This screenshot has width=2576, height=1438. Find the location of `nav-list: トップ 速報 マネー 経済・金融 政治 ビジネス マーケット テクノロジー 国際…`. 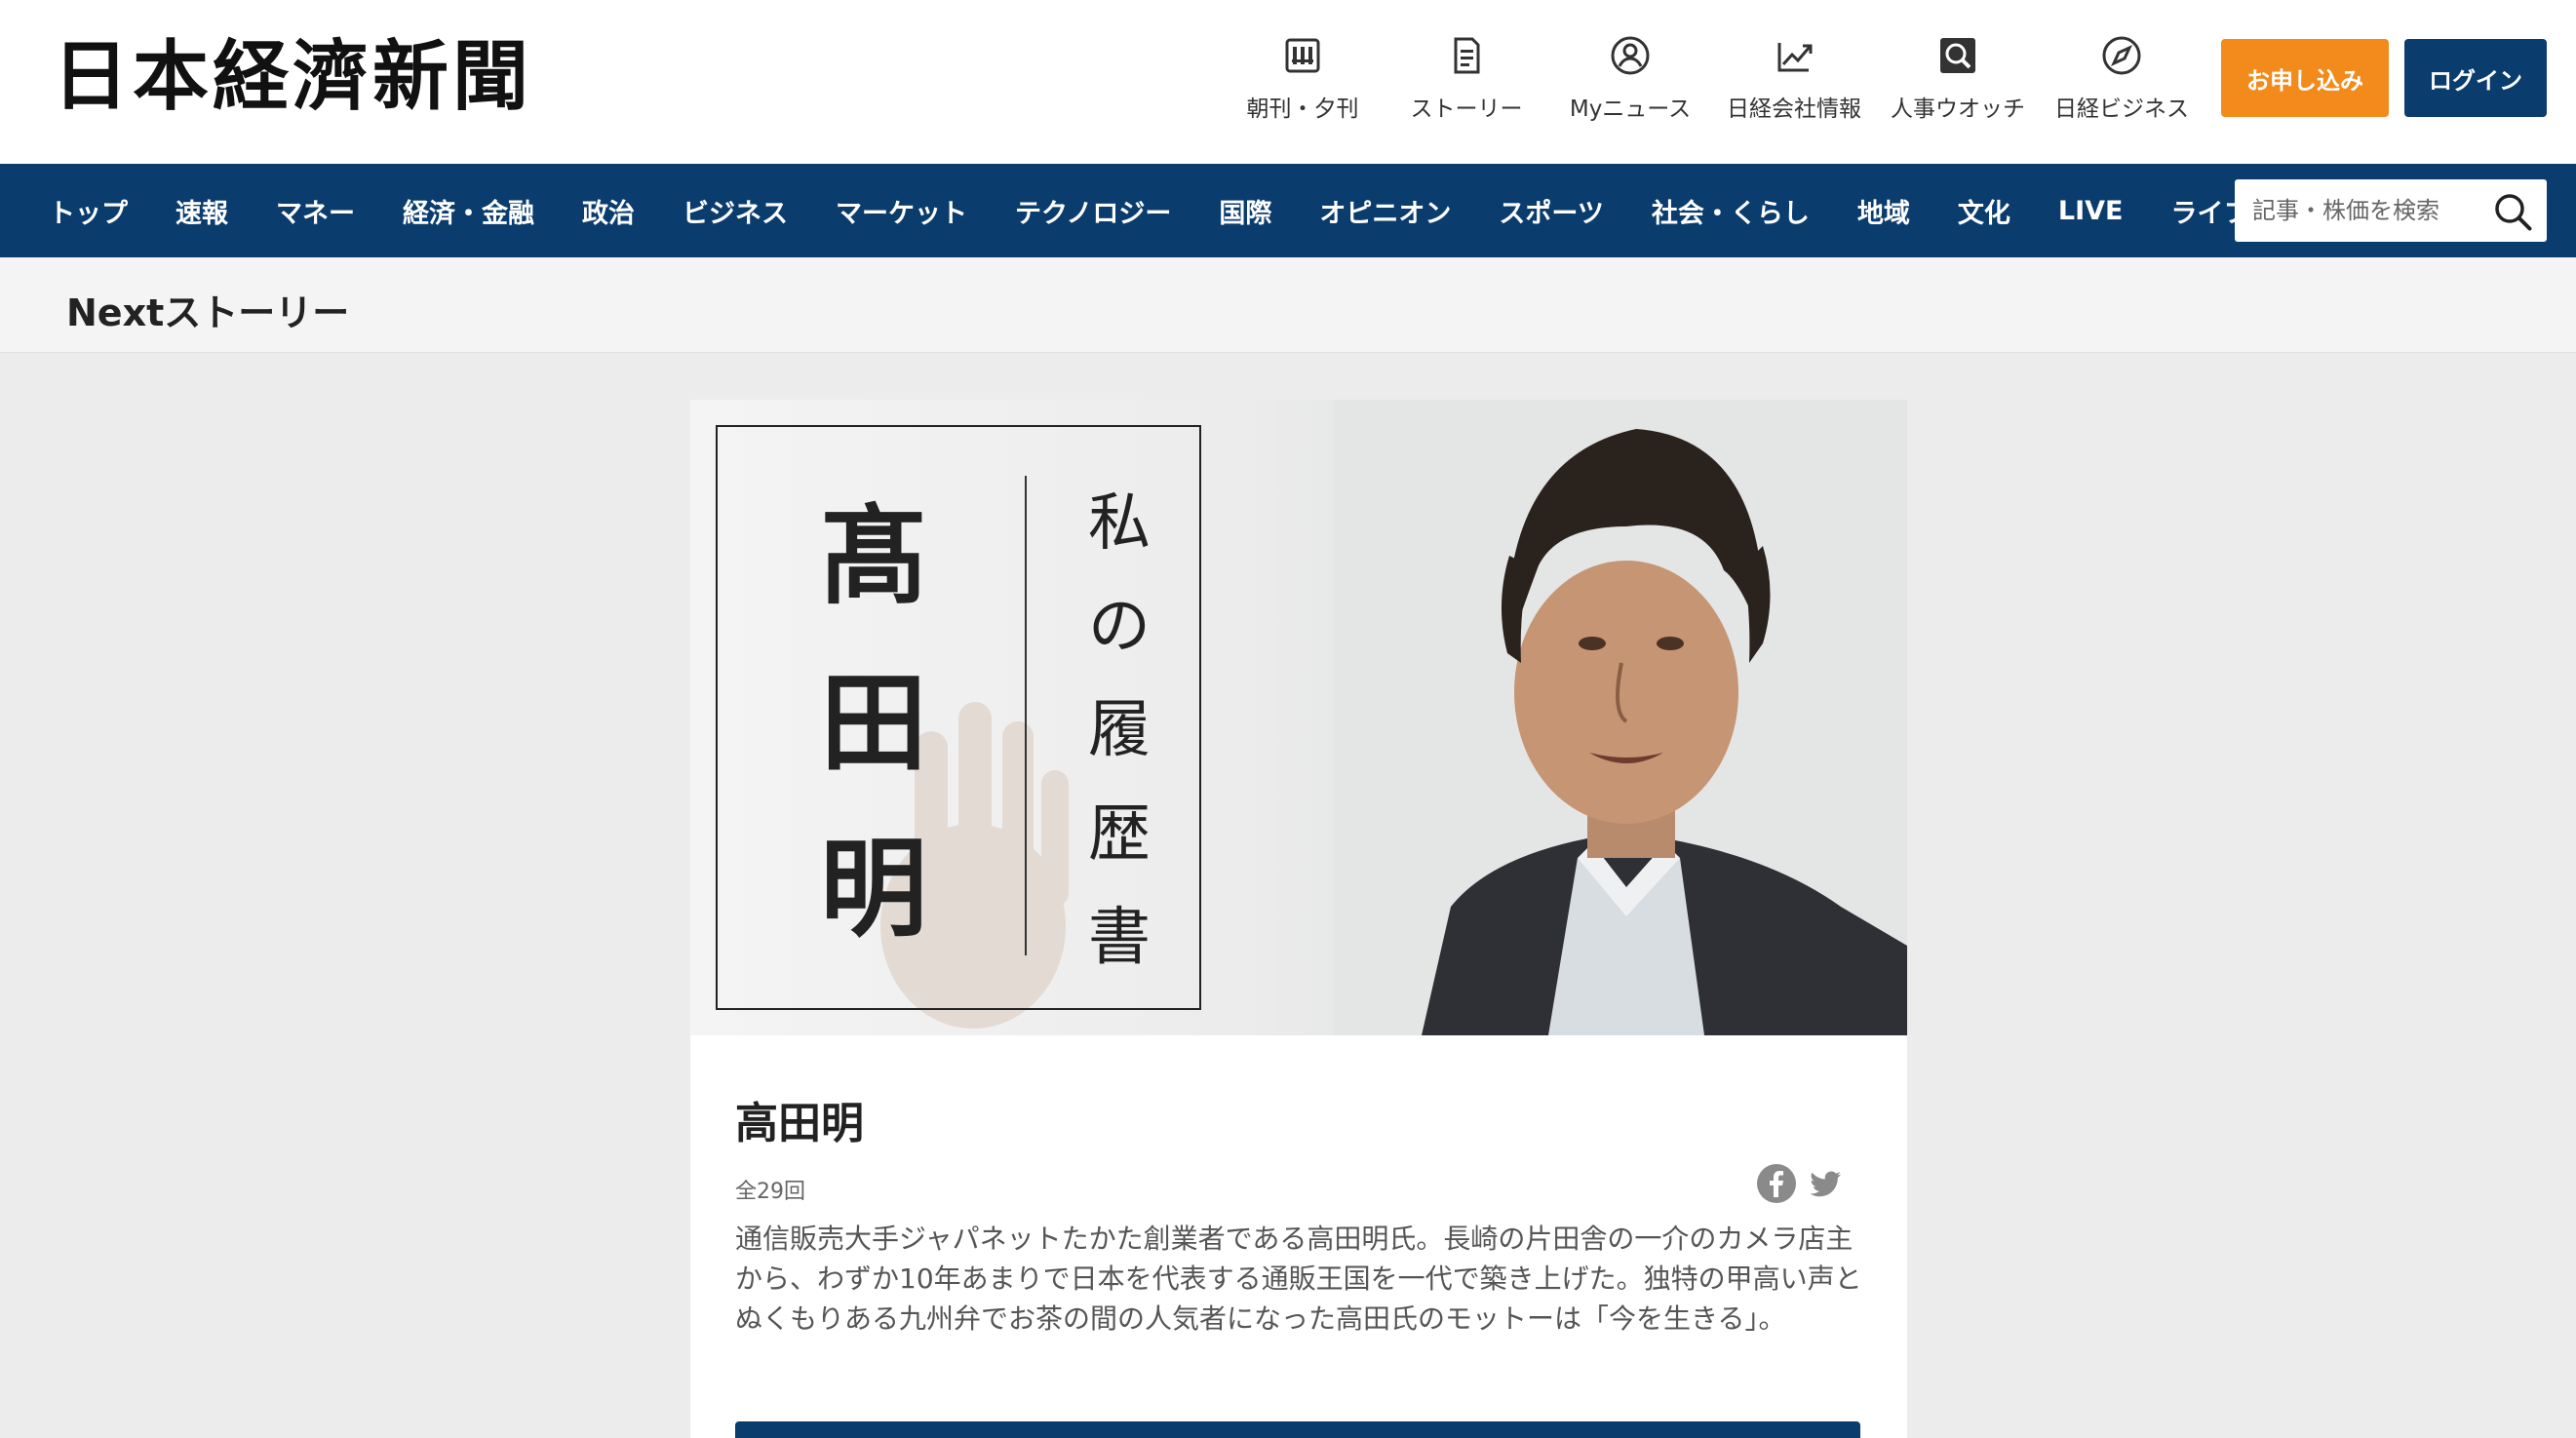

nav-list: トップ 速報 マネー 経済・金融 政治 ビジネス マーケット テクノロジー 国際… is located at coordinates (1173, 210).